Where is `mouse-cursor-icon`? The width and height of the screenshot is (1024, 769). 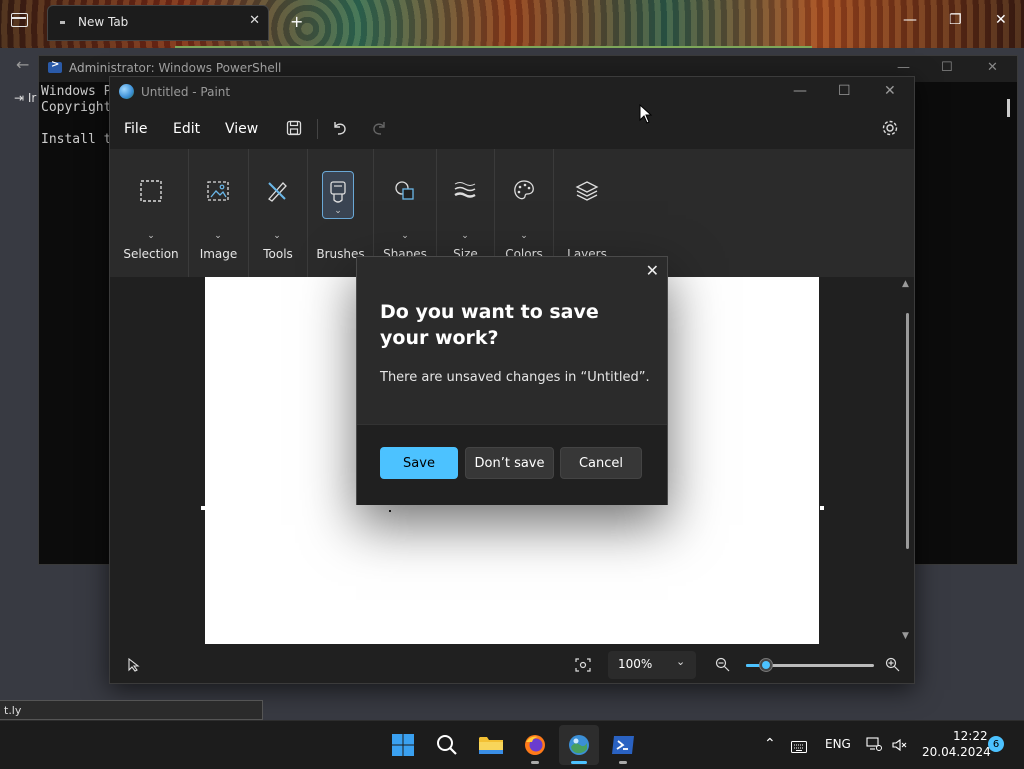
mouse-cursor-icon is located at coordinates (646, 115).